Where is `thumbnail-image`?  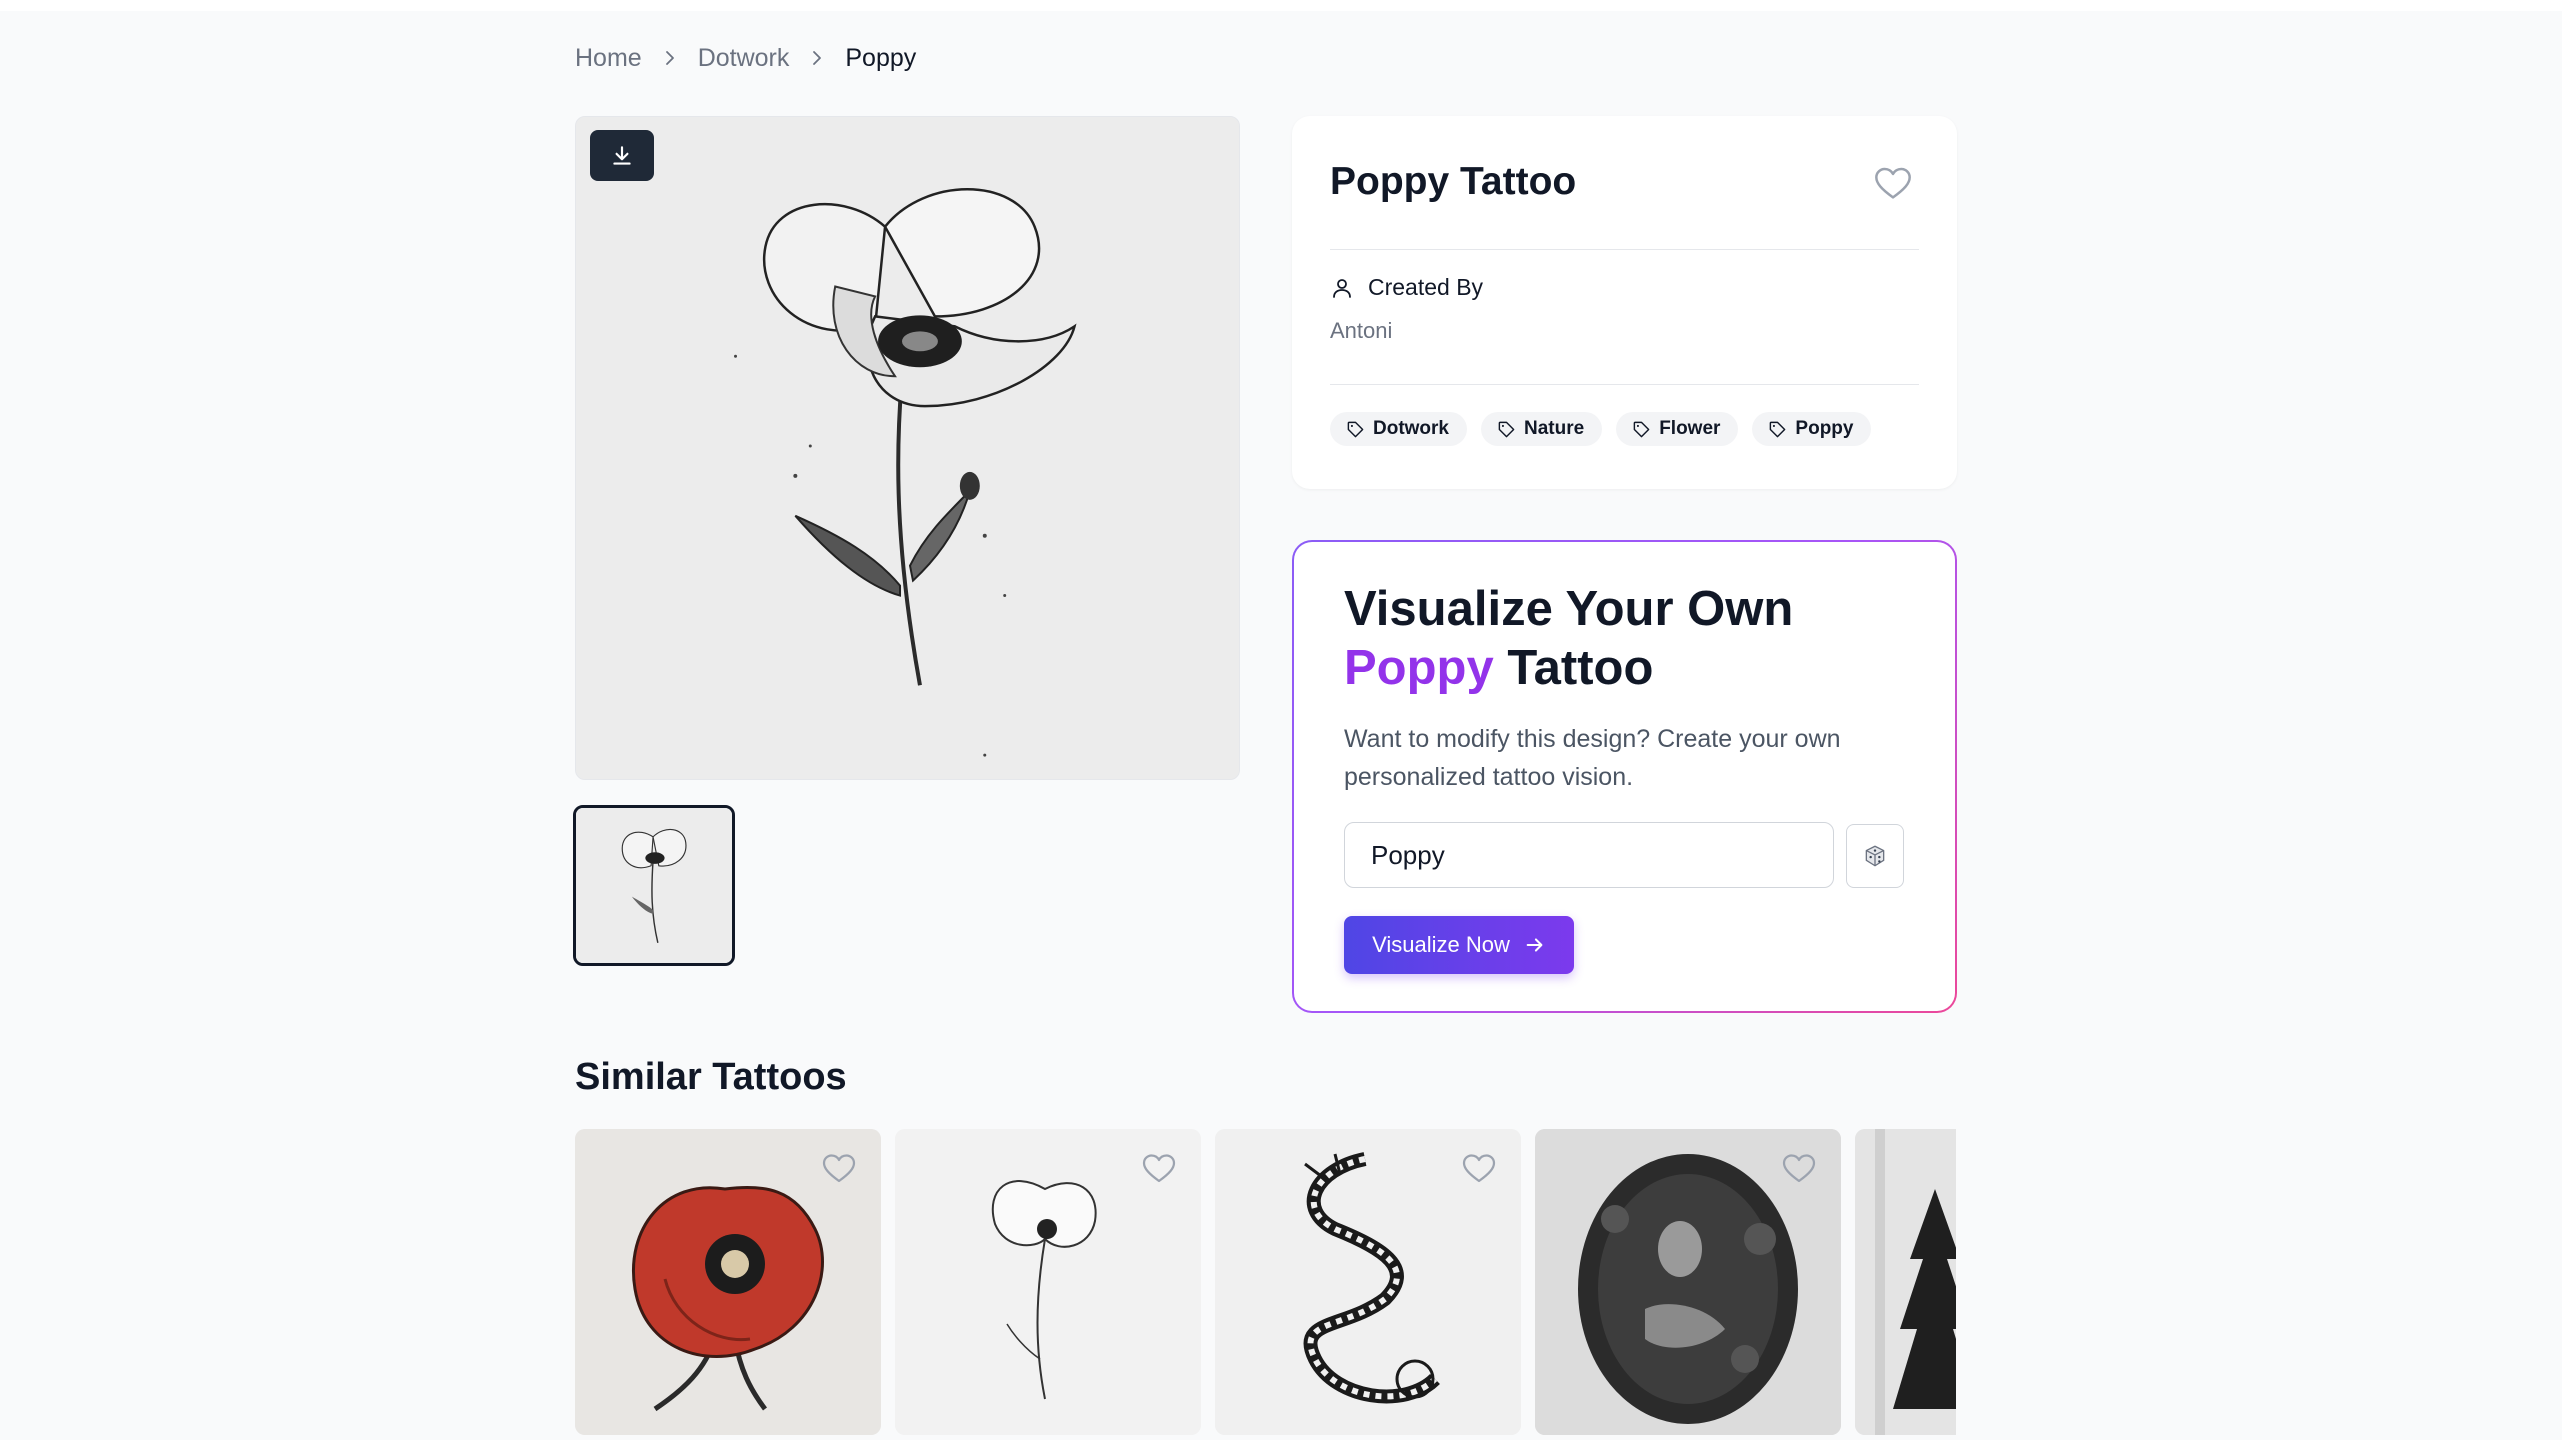
thumbnail-image is located at coordinates (654, 885).